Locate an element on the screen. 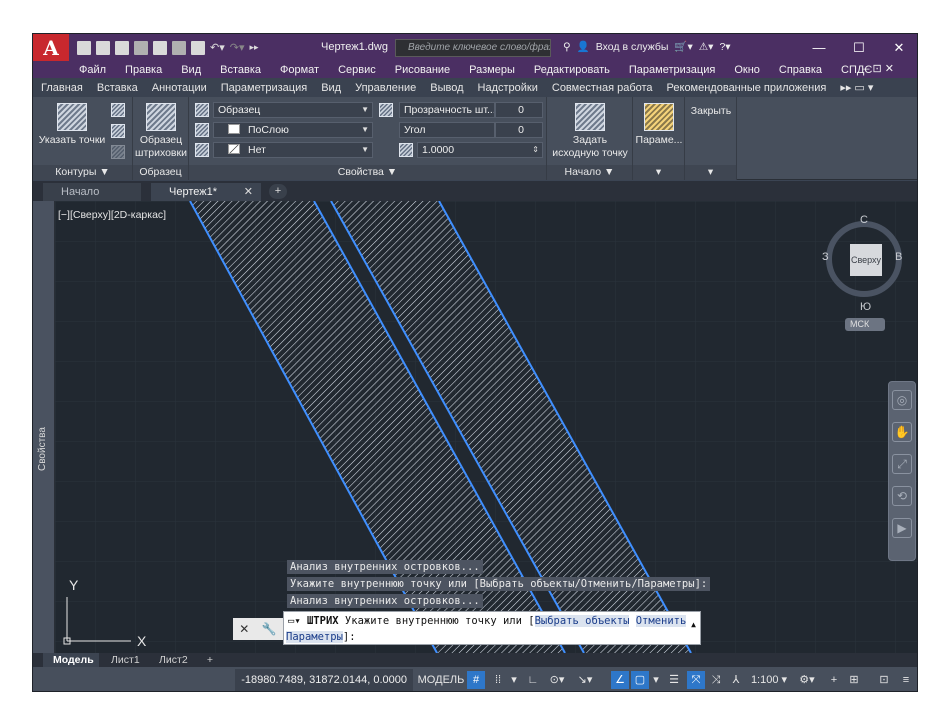  application-menu-button: A is located at coordinates (51, 47).